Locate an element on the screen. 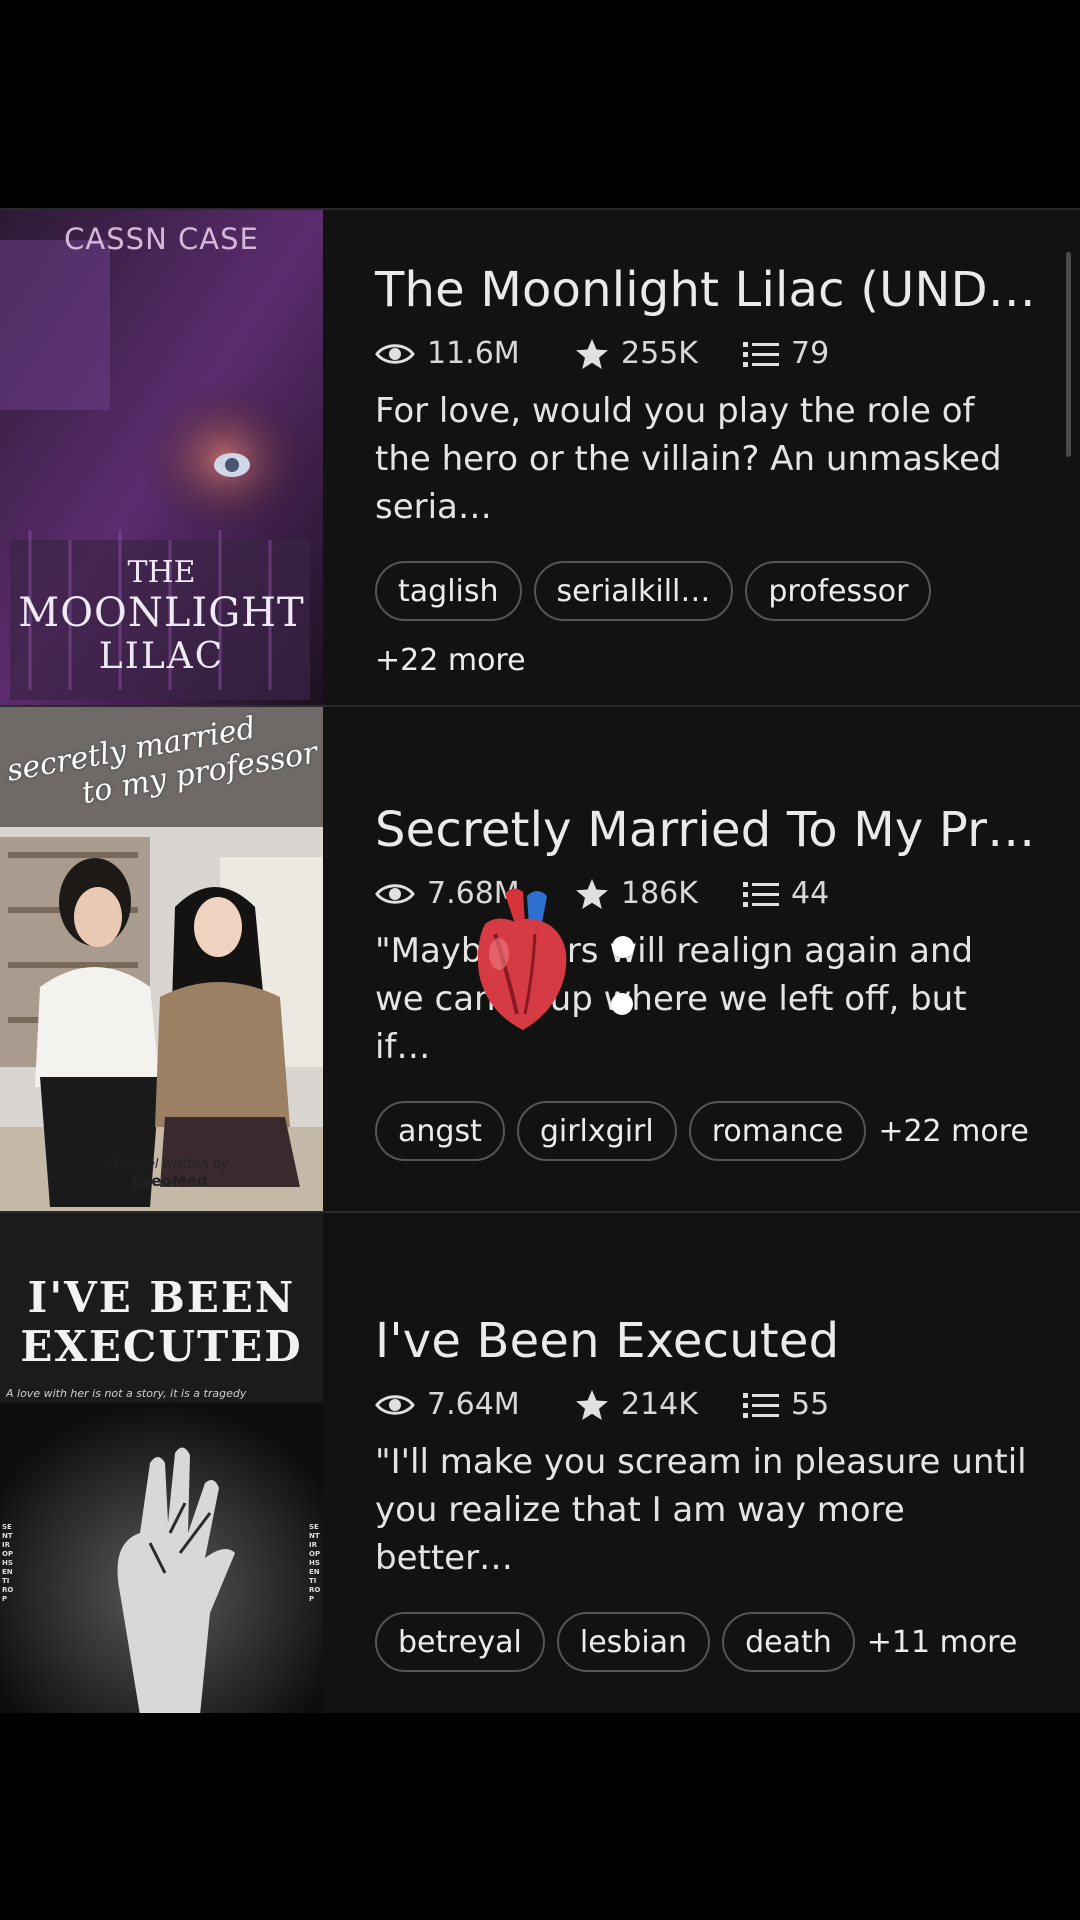 This screenshot has width=1080, height=1920. more-tags-link: +11 more is located at coordinates (942, 1642).